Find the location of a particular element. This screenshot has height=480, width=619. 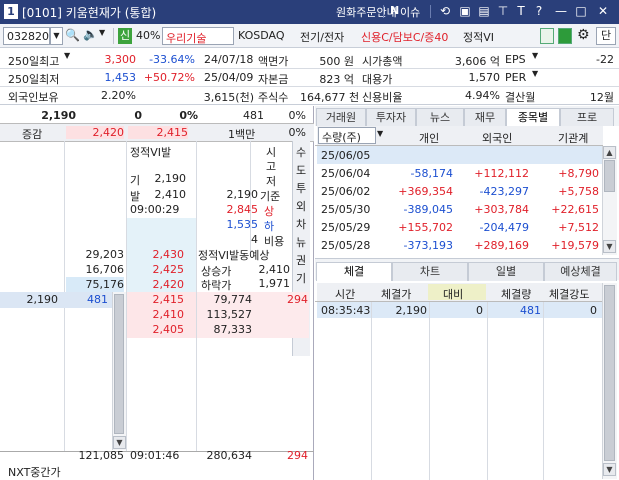

high-250-label: 250일최고 is located at coordinates (34, 61).